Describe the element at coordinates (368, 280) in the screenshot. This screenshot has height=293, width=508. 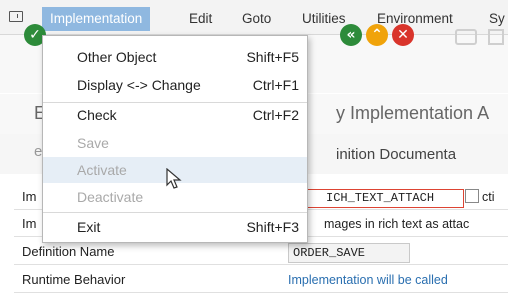
I see `runtime-behavior-value: Implementation will be called` at that location.